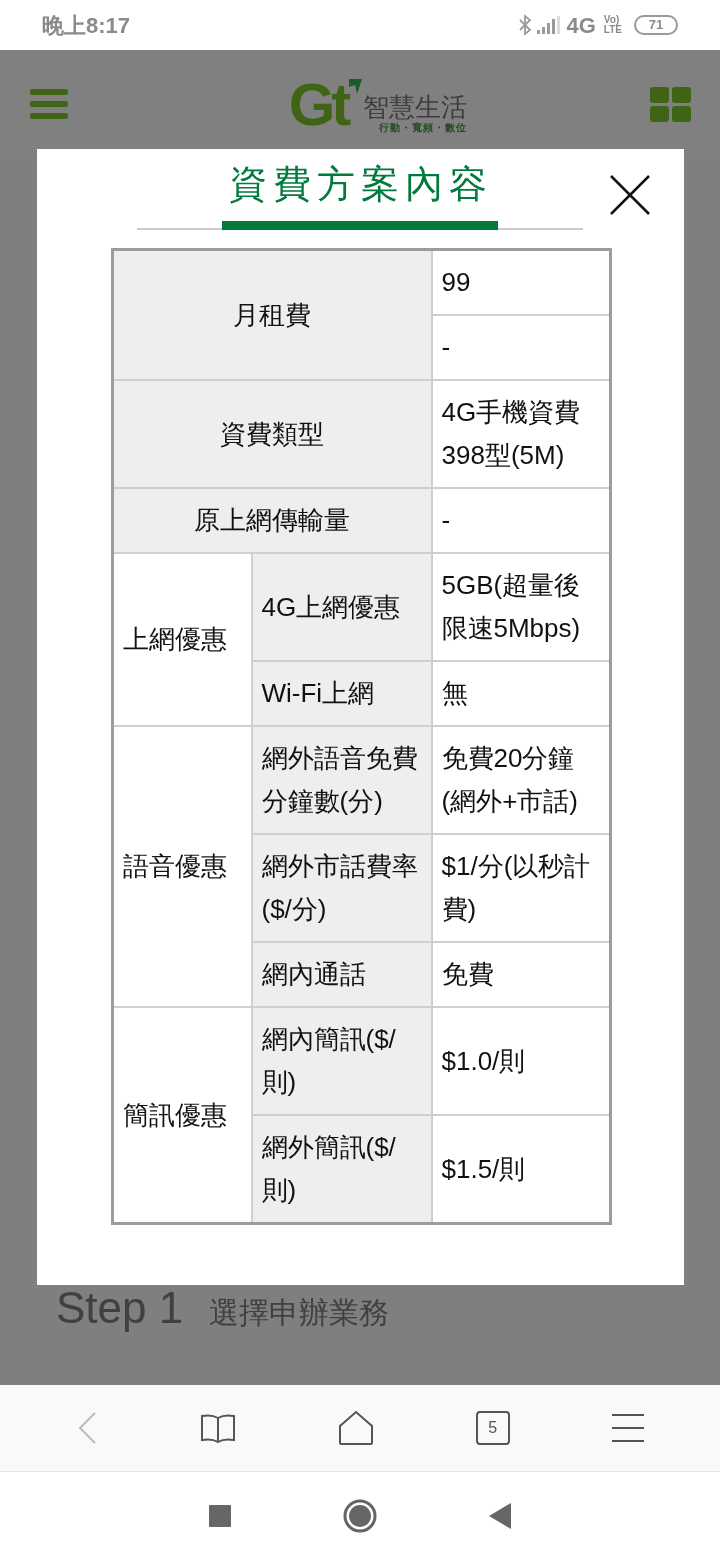  Describe the element at coordinates (86, 25) in the screenshot. I see `clock-time: 晚上8:17` at that location.